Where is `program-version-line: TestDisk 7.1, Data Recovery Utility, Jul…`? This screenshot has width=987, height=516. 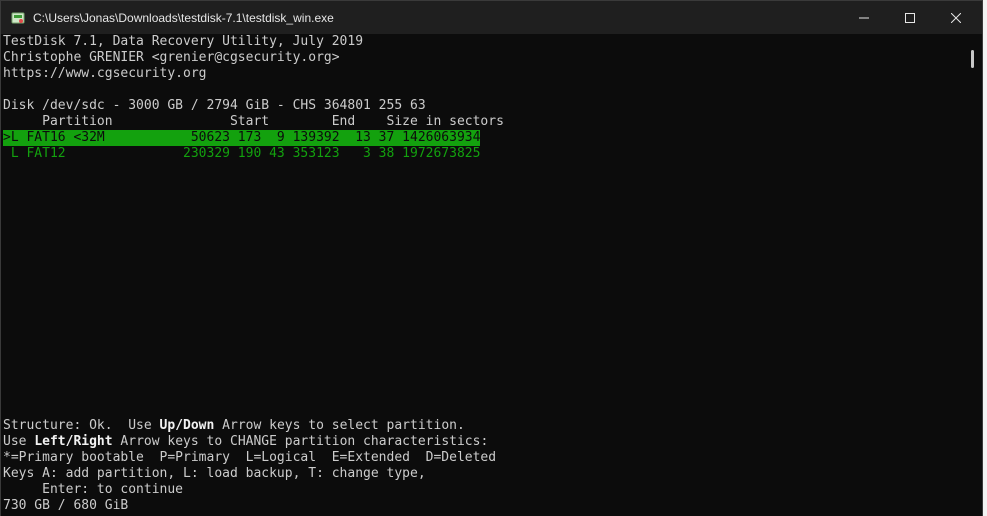
program-version-line: TestDisk 7.1, Data Recovery Utility, Jul… is located at coordinates (183, 41).